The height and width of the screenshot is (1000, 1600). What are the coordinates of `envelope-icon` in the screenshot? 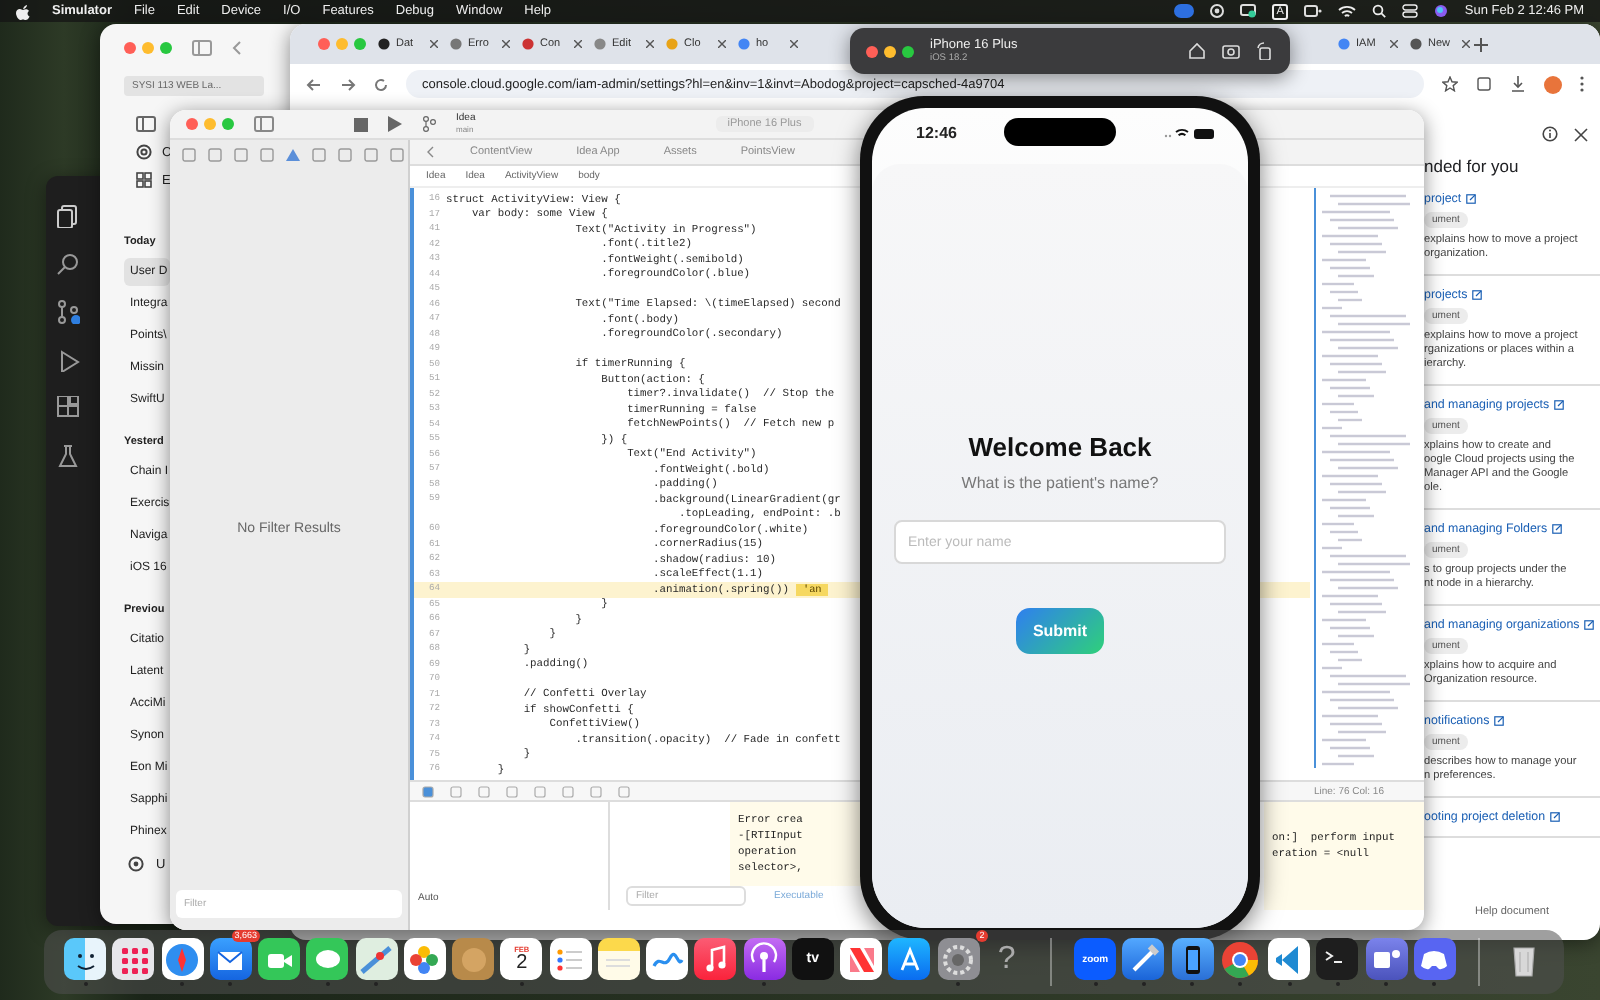 It's located at (230, 959).